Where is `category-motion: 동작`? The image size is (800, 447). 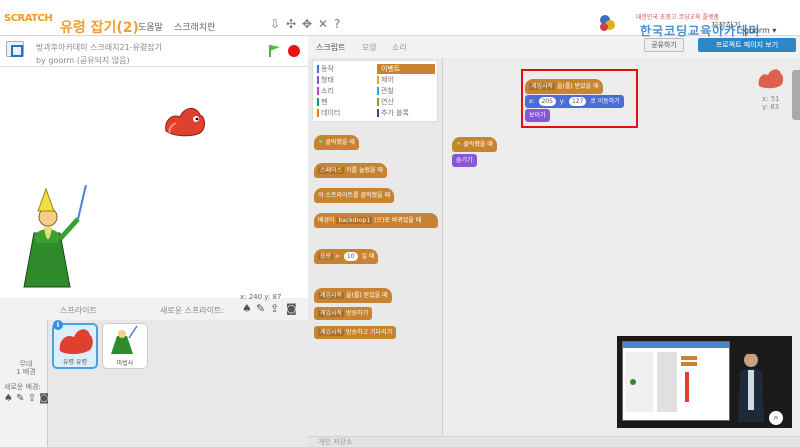
category-motion: 동작 is located at coordinates (345, 69).